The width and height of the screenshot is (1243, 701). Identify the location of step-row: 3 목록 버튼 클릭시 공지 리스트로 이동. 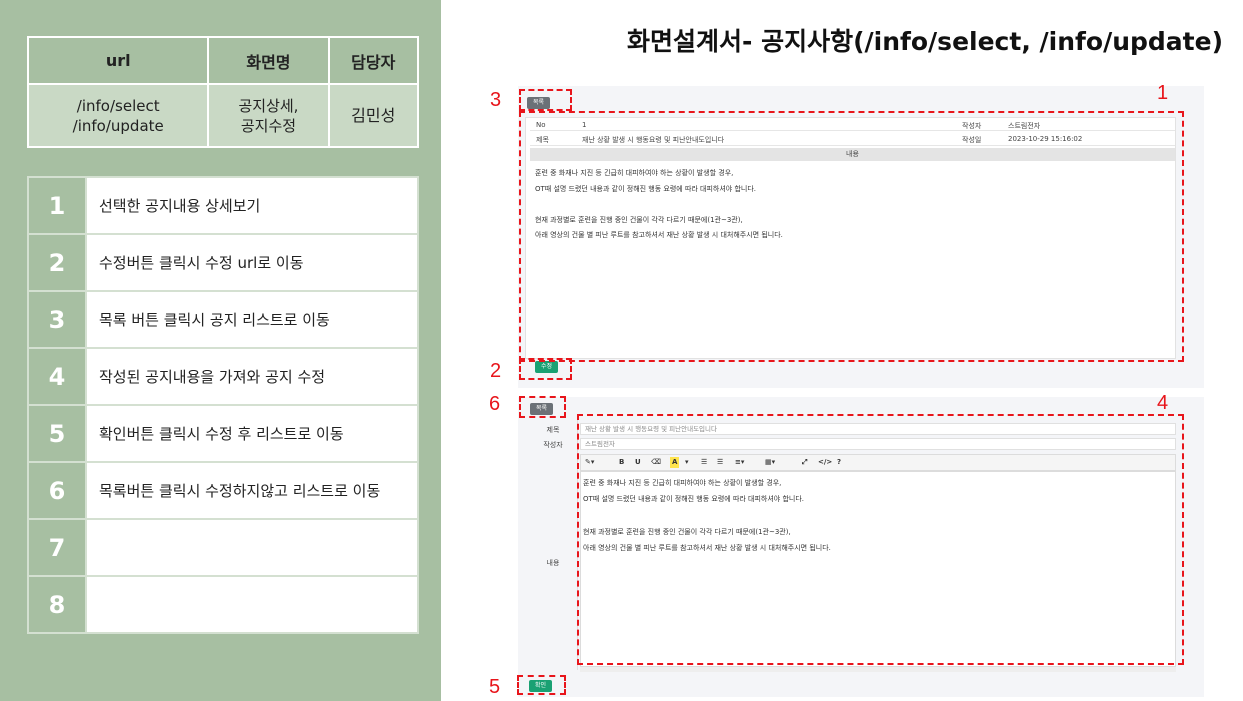
(223, 319).